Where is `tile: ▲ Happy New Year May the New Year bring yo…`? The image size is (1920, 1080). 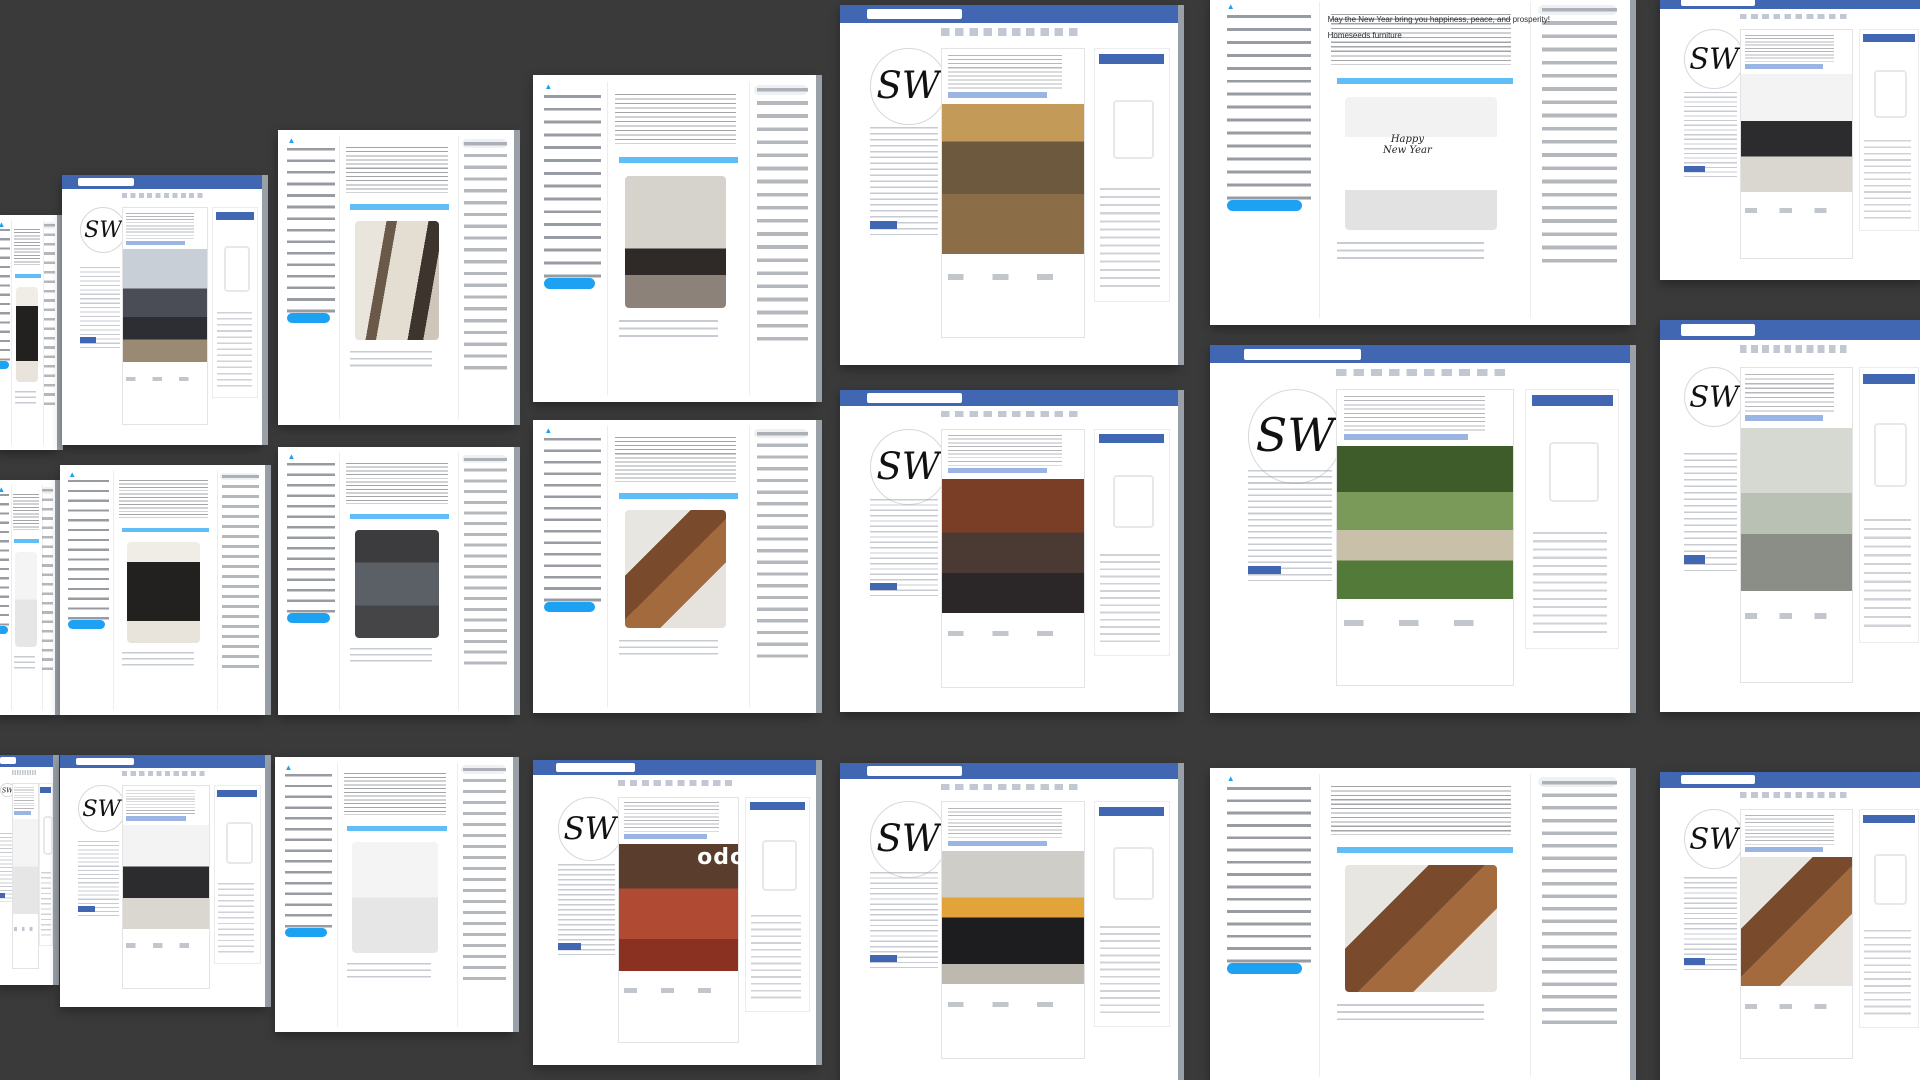 tile: ▲ Happy New Year May the New Year bring yo… is located at coordinates (1420, 162).